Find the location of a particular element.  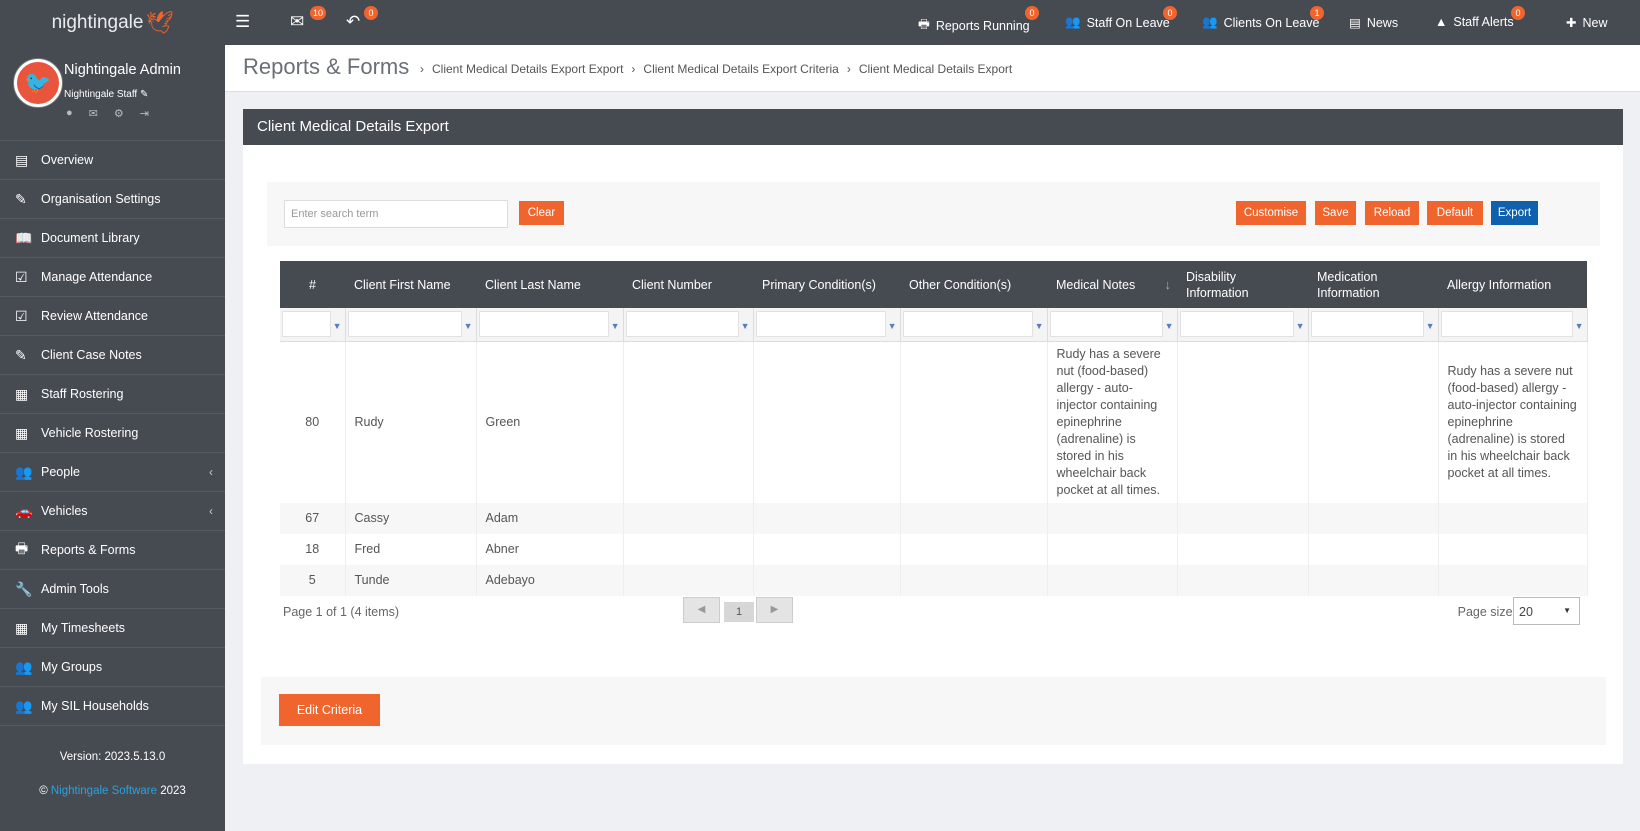

sidebar-item-my-timesheets: ▦ My Timesheets is located at coordinates (112, 628).